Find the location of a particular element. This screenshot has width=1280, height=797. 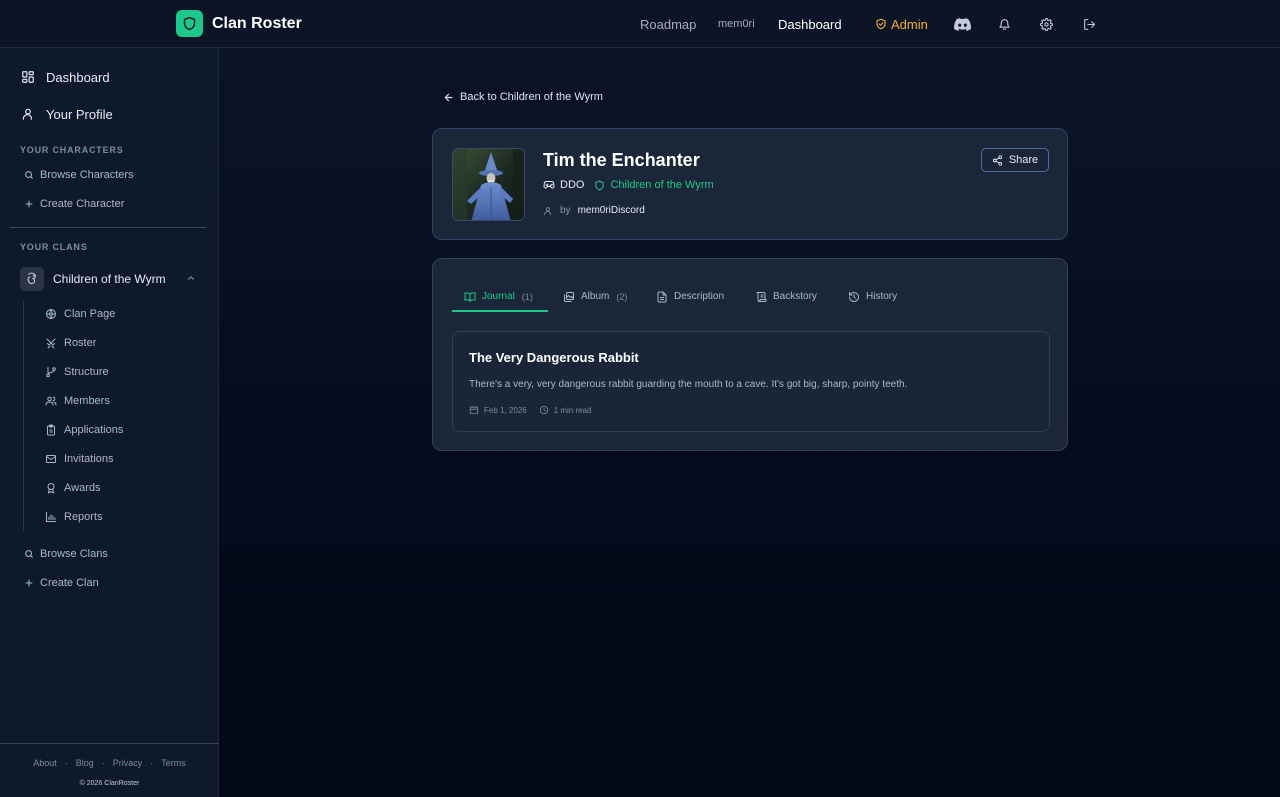

journal-entry-meta: Feb 1, 2026 1 min read is located at coordinates (530, 410).